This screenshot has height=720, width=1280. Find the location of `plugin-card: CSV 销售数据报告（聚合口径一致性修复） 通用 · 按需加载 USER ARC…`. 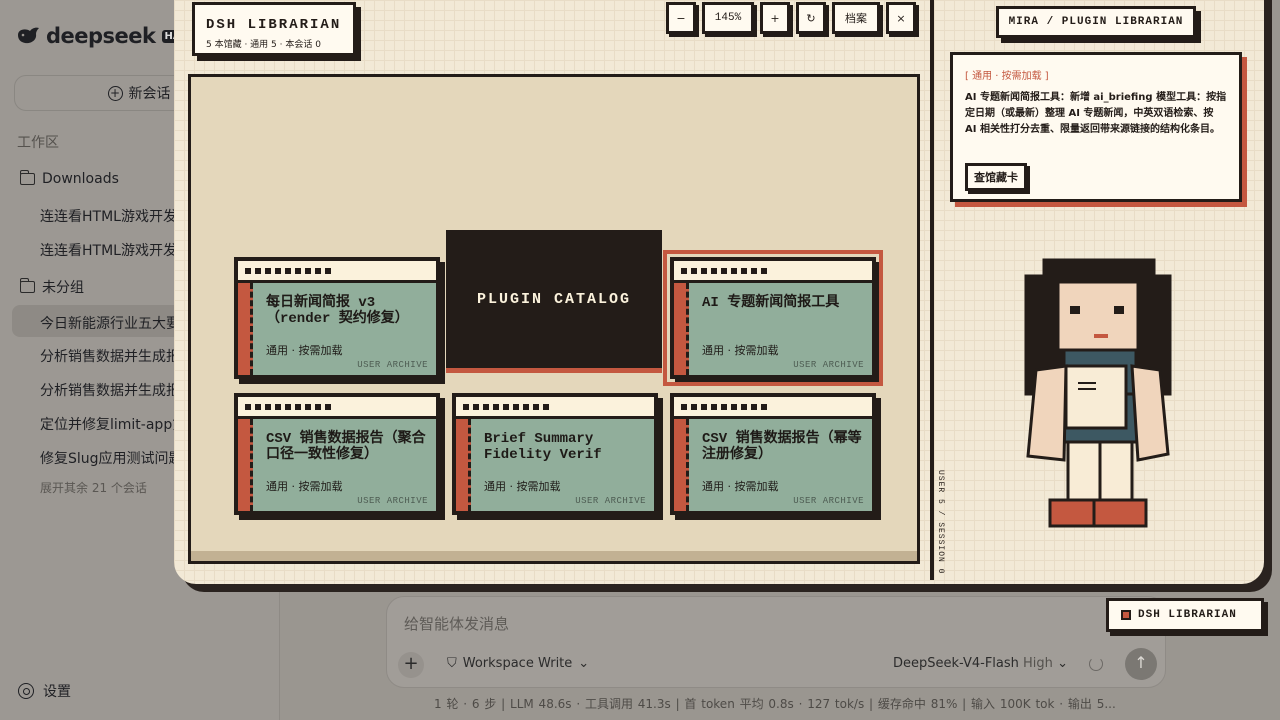

plugin-card: CSV 销售数据报告（聚合口径一致性修复） 通用 · 按需加载 USER ARC… is located at coordinates (337, 454).